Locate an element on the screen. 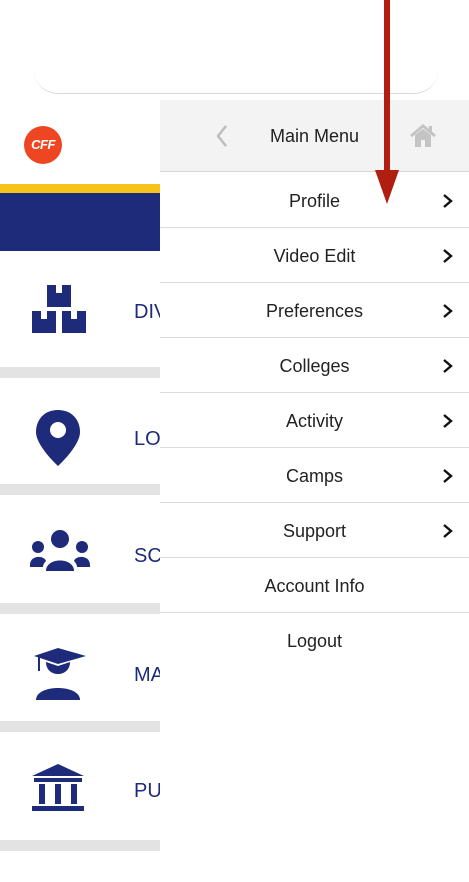 This screenshot has height=882, width=469. location-pin-icon is located at coordinates (58, 438).